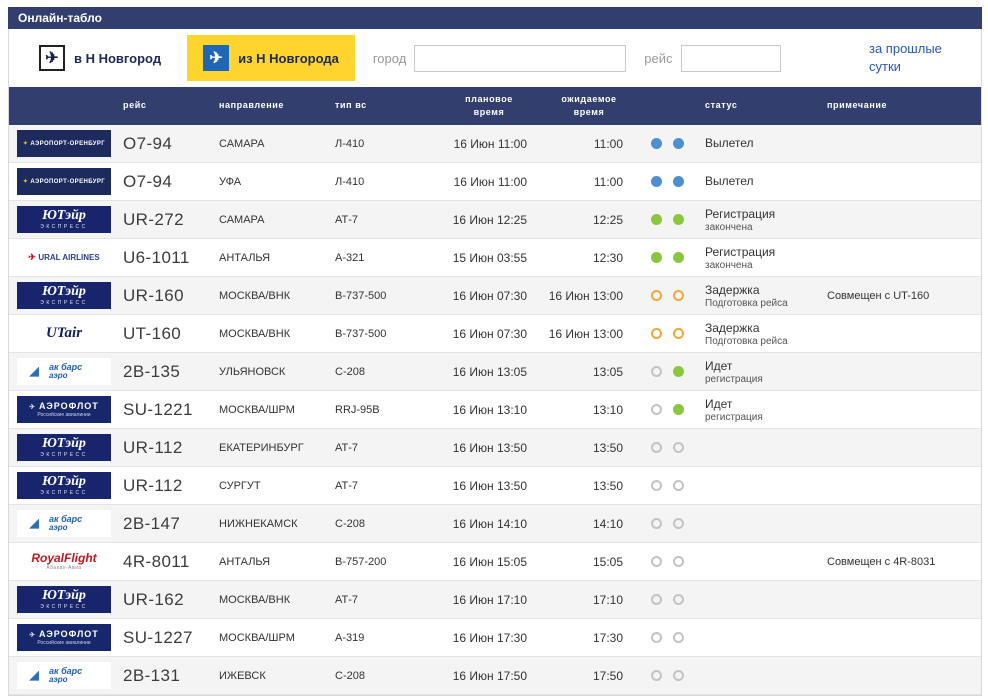 This screenshot has height=696, width=988. What do you see at coordinates (216, 58) in the screenshot?
I see `plane-departures-icon: ✈` at bounding box center [216, 58].